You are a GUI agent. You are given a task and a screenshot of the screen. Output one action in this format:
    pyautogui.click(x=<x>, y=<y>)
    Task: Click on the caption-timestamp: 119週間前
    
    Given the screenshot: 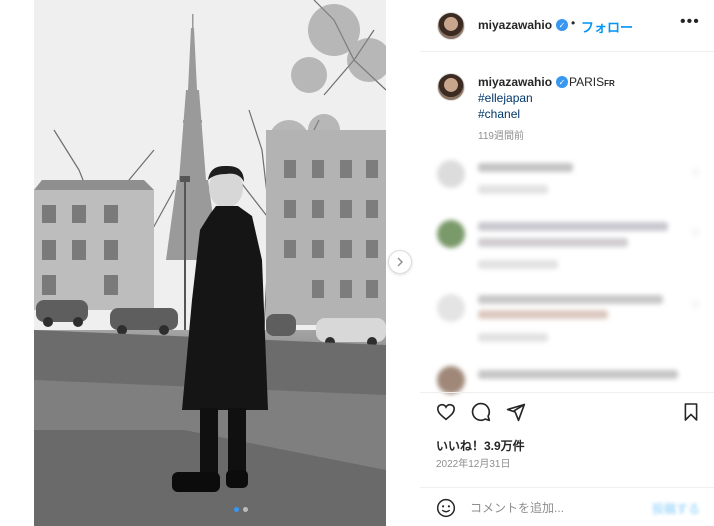 What is the action you would take?
    pyautogui.click(x=501, y=136)
    